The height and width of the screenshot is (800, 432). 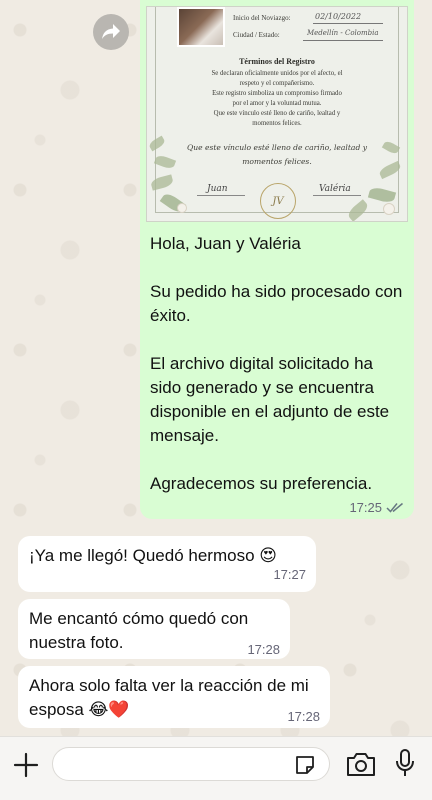 What do you see at coordinates (338, 16) in the screenshot?
I see `date-value: 02/10/2022` at bounding box center [338, 16].